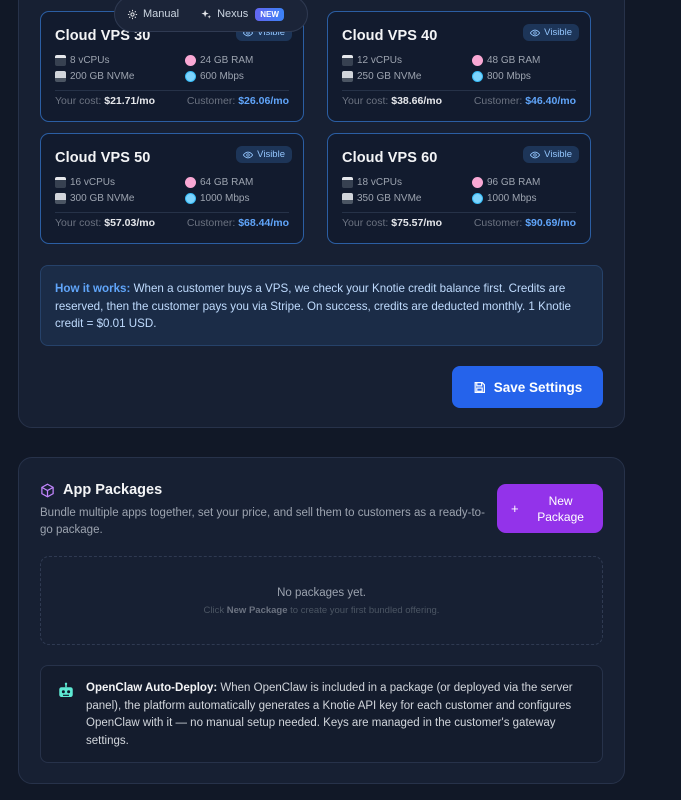  What do you see at coordinates (321, 593) in the screenshot?
I see `empty-title: No packages yet.` at bounding box center [321, 593].